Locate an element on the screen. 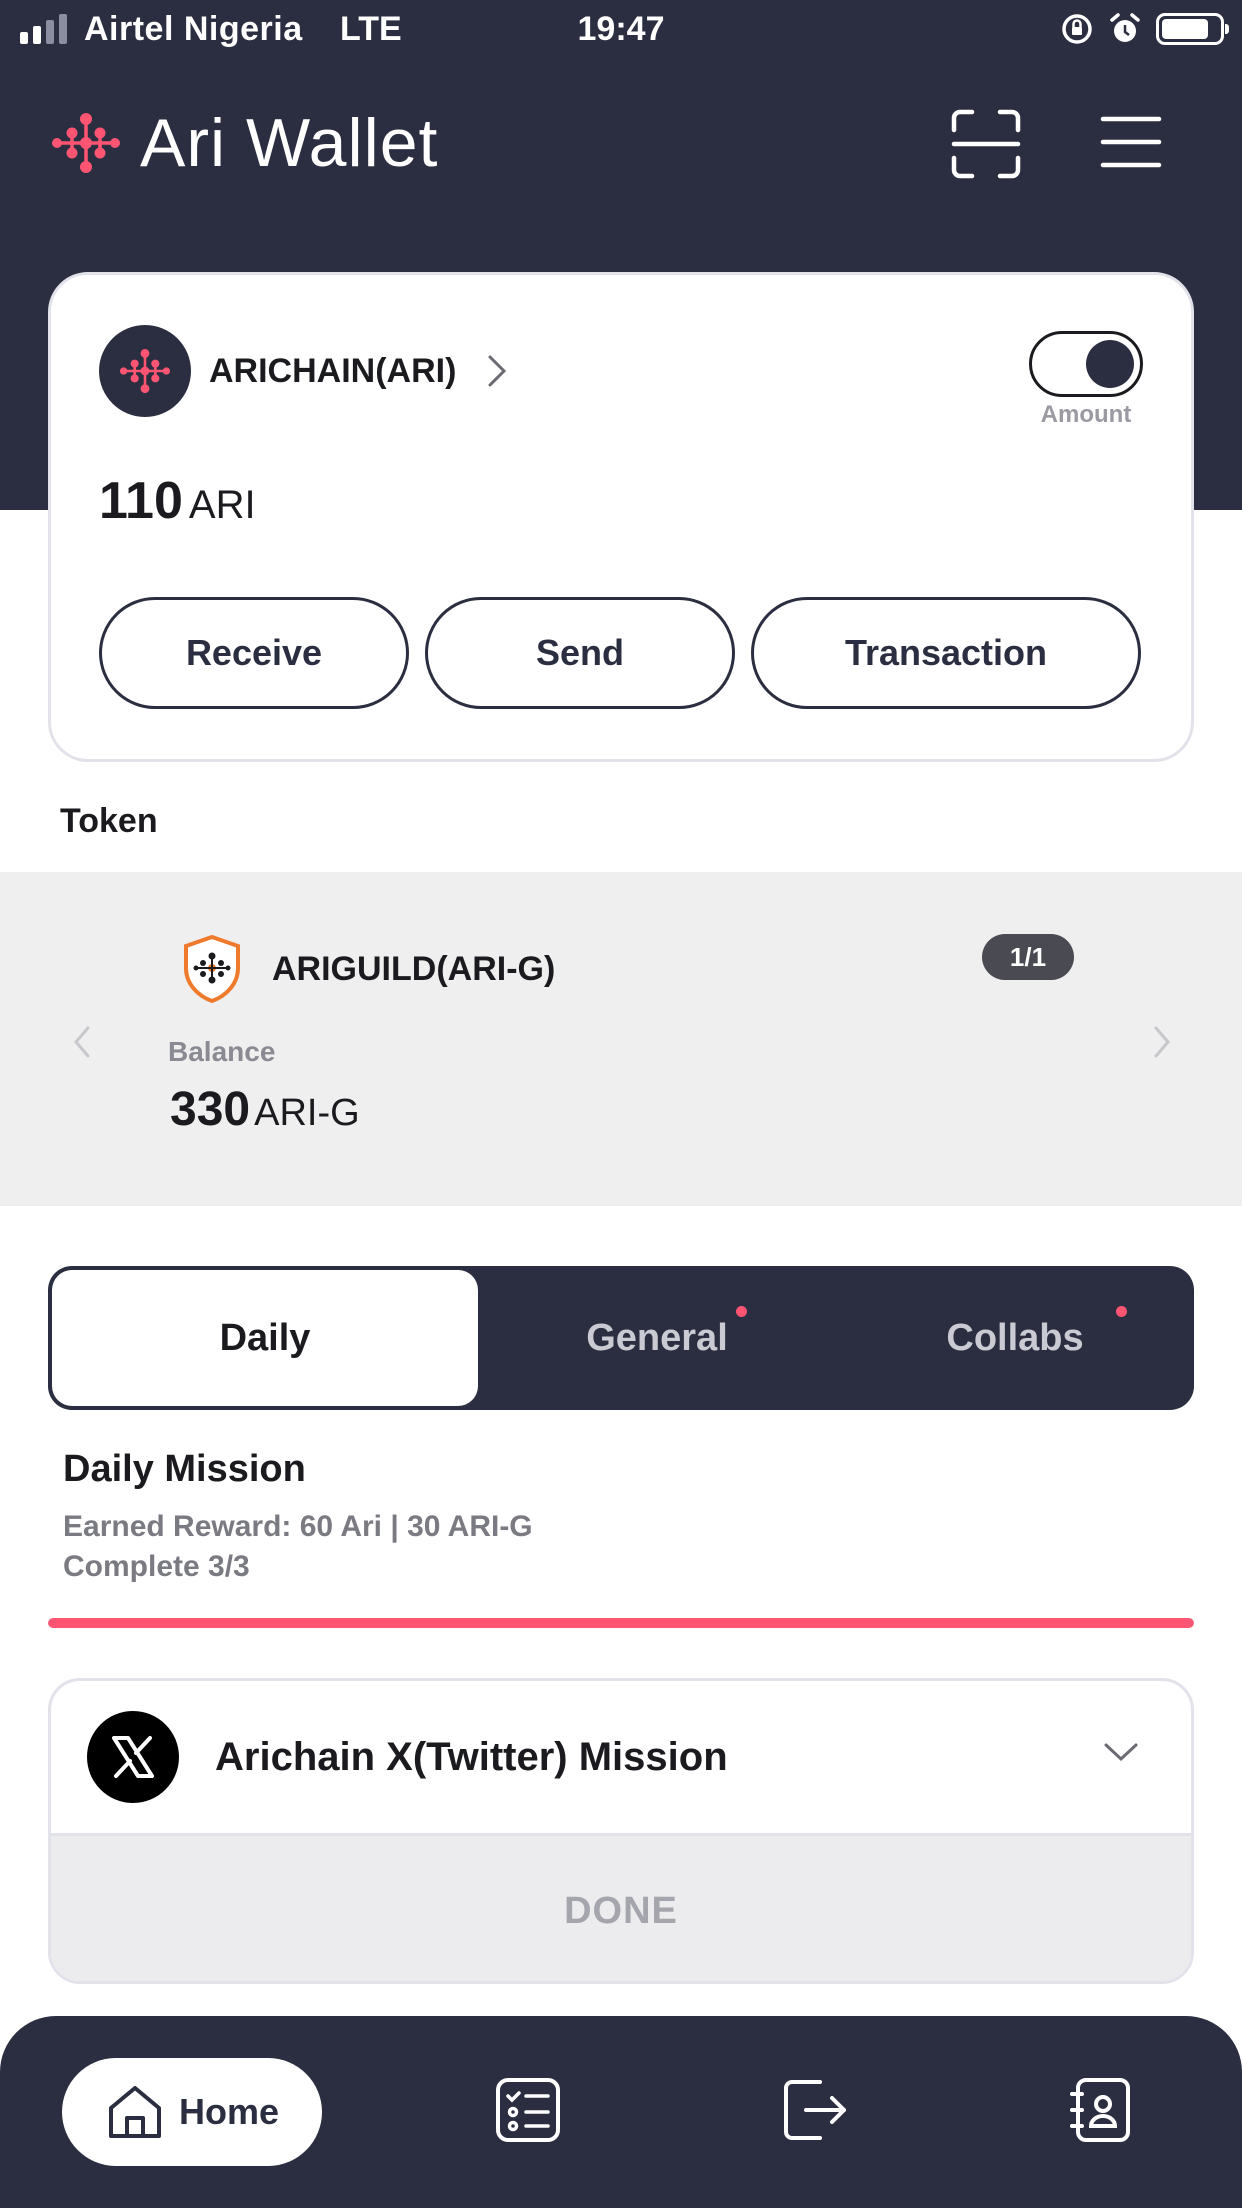 This screenshot has width=1242, height=2208. mission-card-header: Arichain X(Twitter) Mission is located at coordinates (621, 1757).